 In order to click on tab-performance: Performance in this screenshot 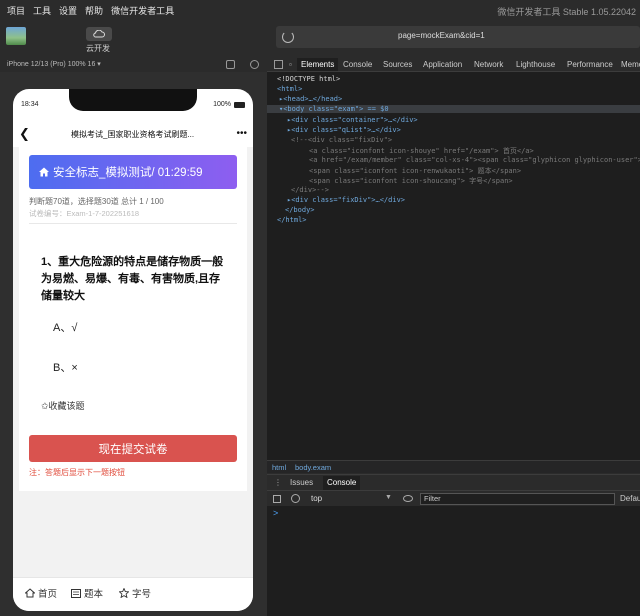, I will do `click(590, 64)`.